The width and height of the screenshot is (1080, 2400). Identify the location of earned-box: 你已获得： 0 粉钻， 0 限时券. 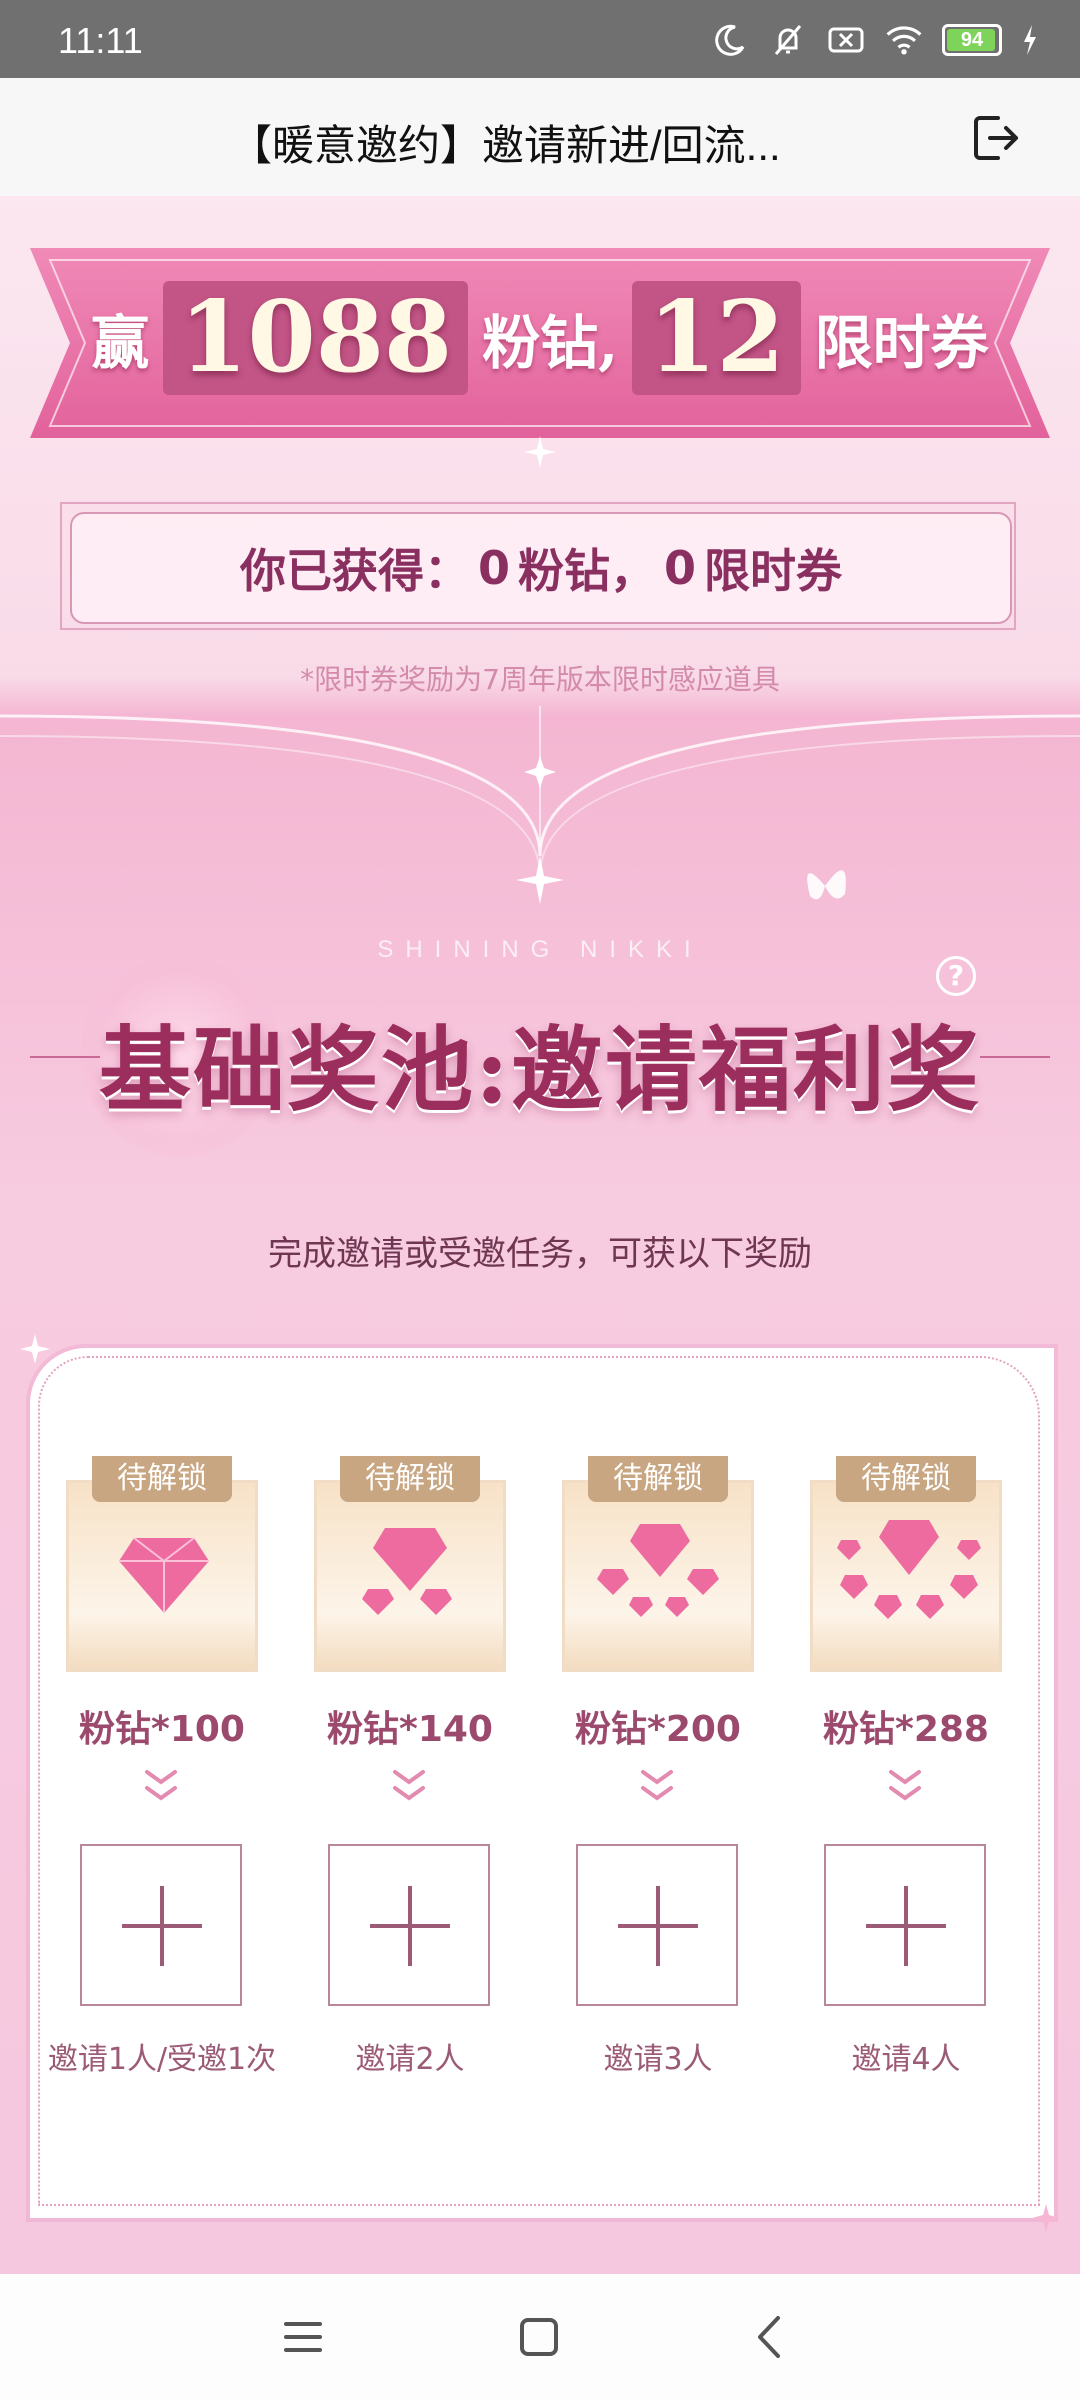
(540, 567).